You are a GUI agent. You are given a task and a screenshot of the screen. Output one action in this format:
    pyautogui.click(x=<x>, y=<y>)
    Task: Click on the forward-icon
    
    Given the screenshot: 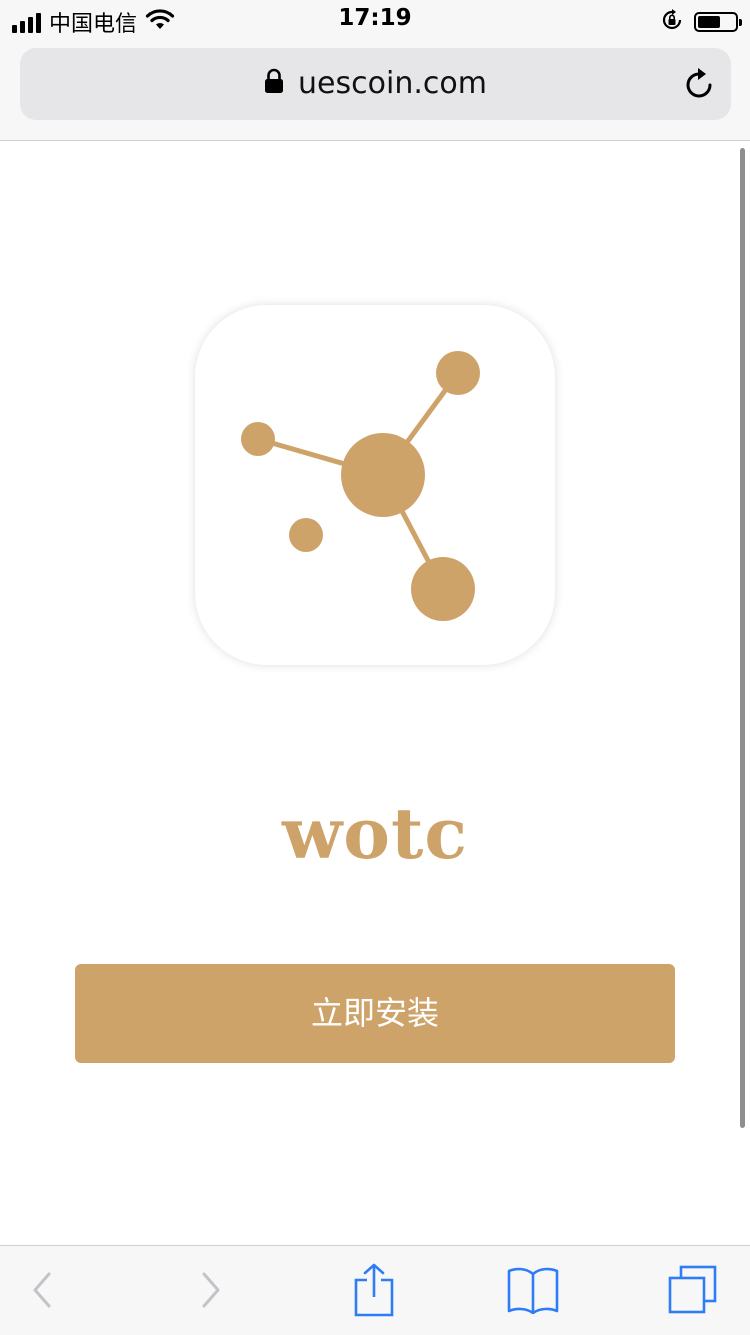 What is the action you would take?
    pyautogui.click(x=211, y=1290)
    